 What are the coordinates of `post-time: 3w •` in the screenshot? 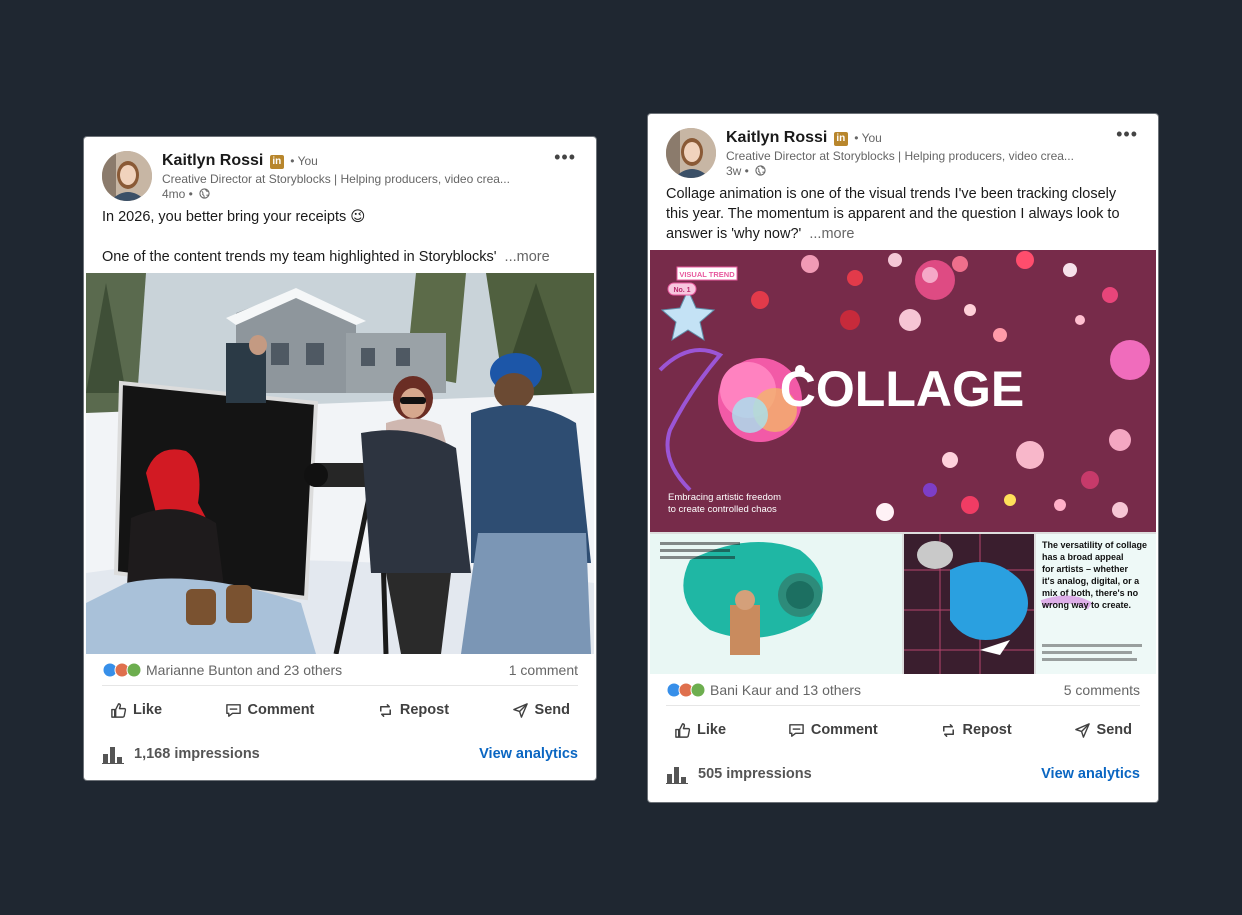 It's located at (737, 171).